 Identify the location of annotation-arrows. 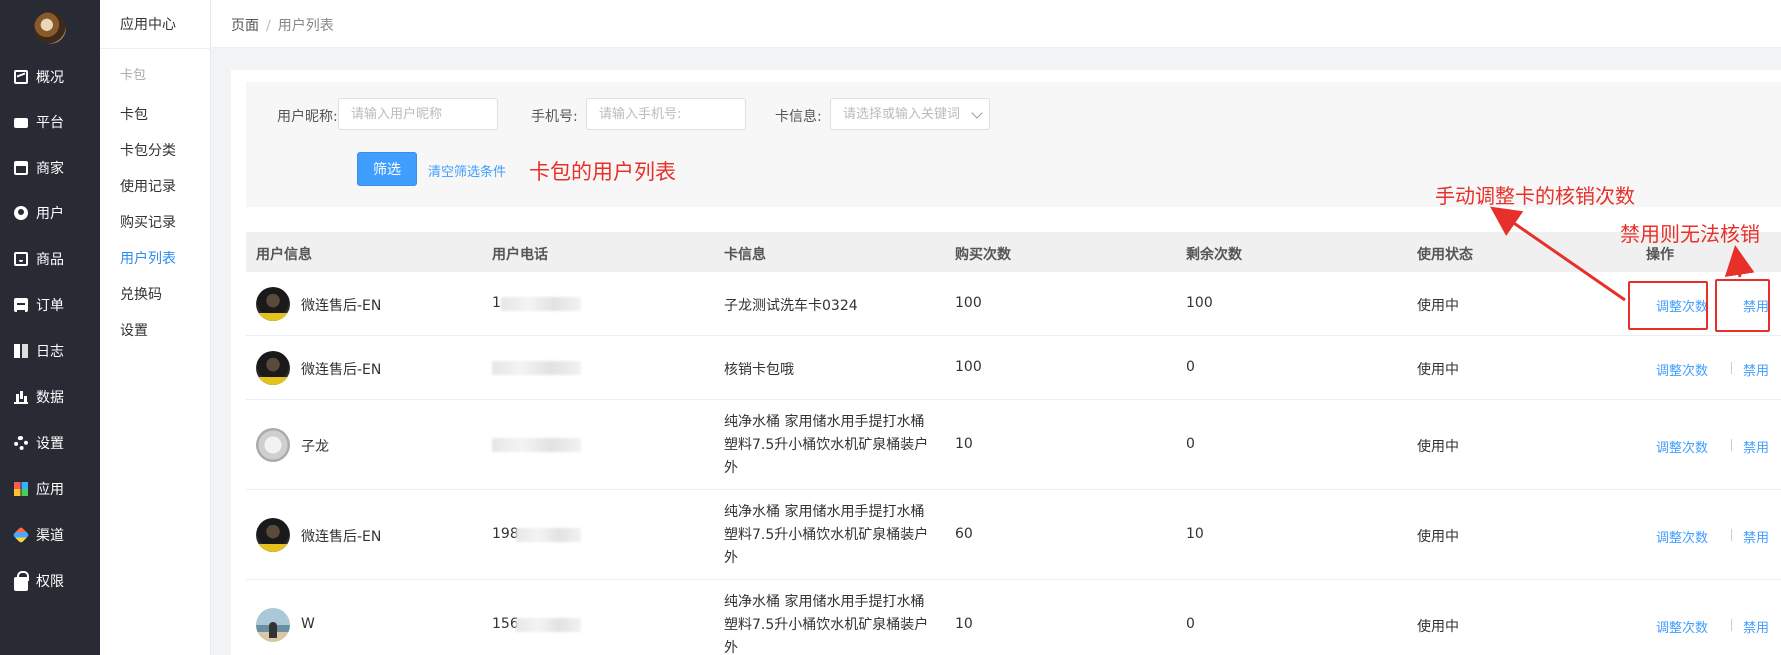
(1622, 254).